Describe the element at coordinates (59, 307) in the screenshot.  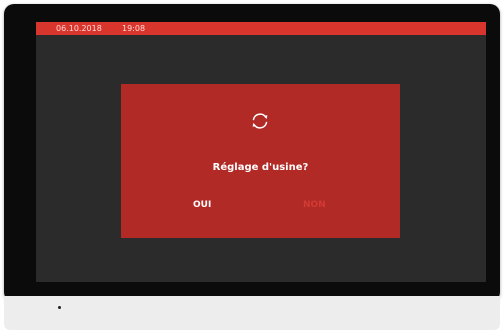
I see `indicator-light` at that location.